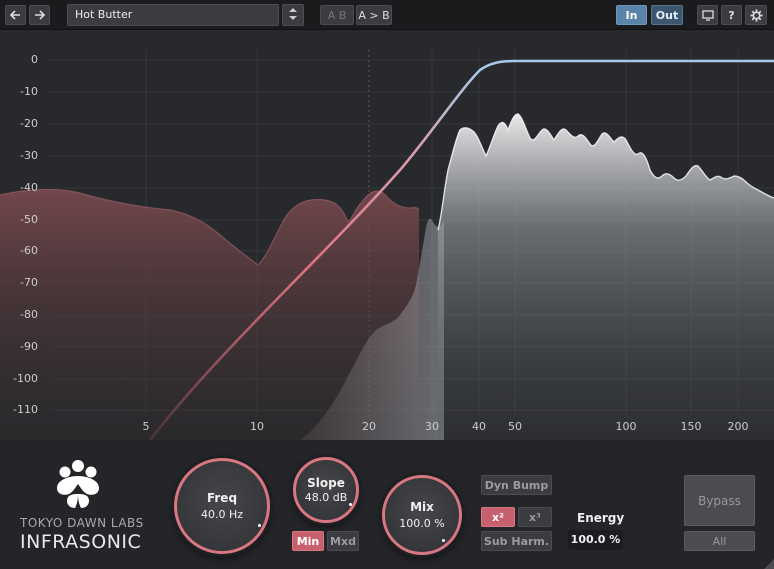 Image resolution: width=774 pixels, height=569 pixels. I want to click on y-tick-label: -70, so click(29, 282).